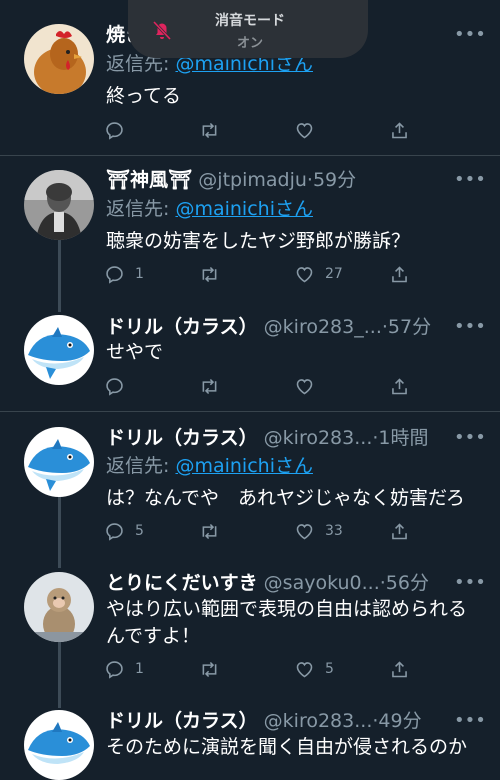 The image size is (500, 780). I want to click on tweet-header: ドリル（カラス） @kiro283...·49分, so click(273, 721).